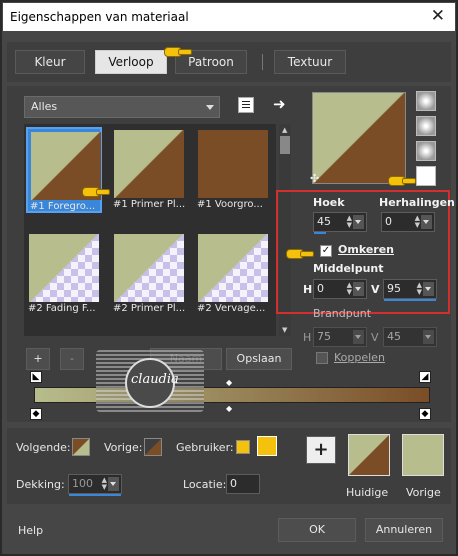  Describe the element at coordinates (314, 178) in the screenshot. I see `center-marker-icon: ✣` at that location.